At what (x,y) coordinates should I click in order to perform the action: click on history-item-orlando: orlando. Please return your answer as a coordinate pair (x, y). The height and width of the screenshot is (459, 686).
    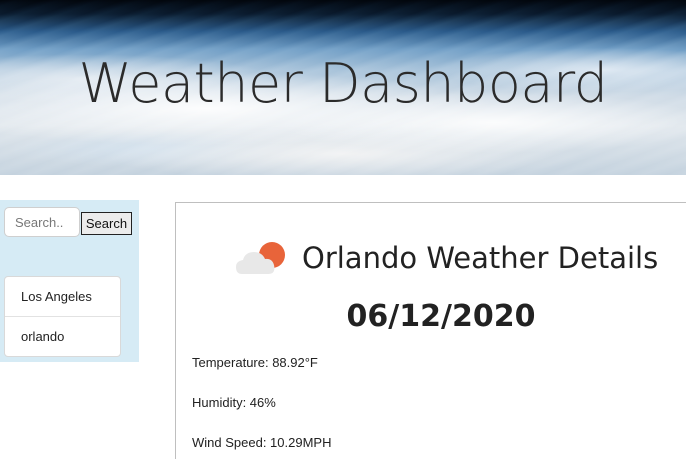
    Looking at the image, I should click on (62, 336).